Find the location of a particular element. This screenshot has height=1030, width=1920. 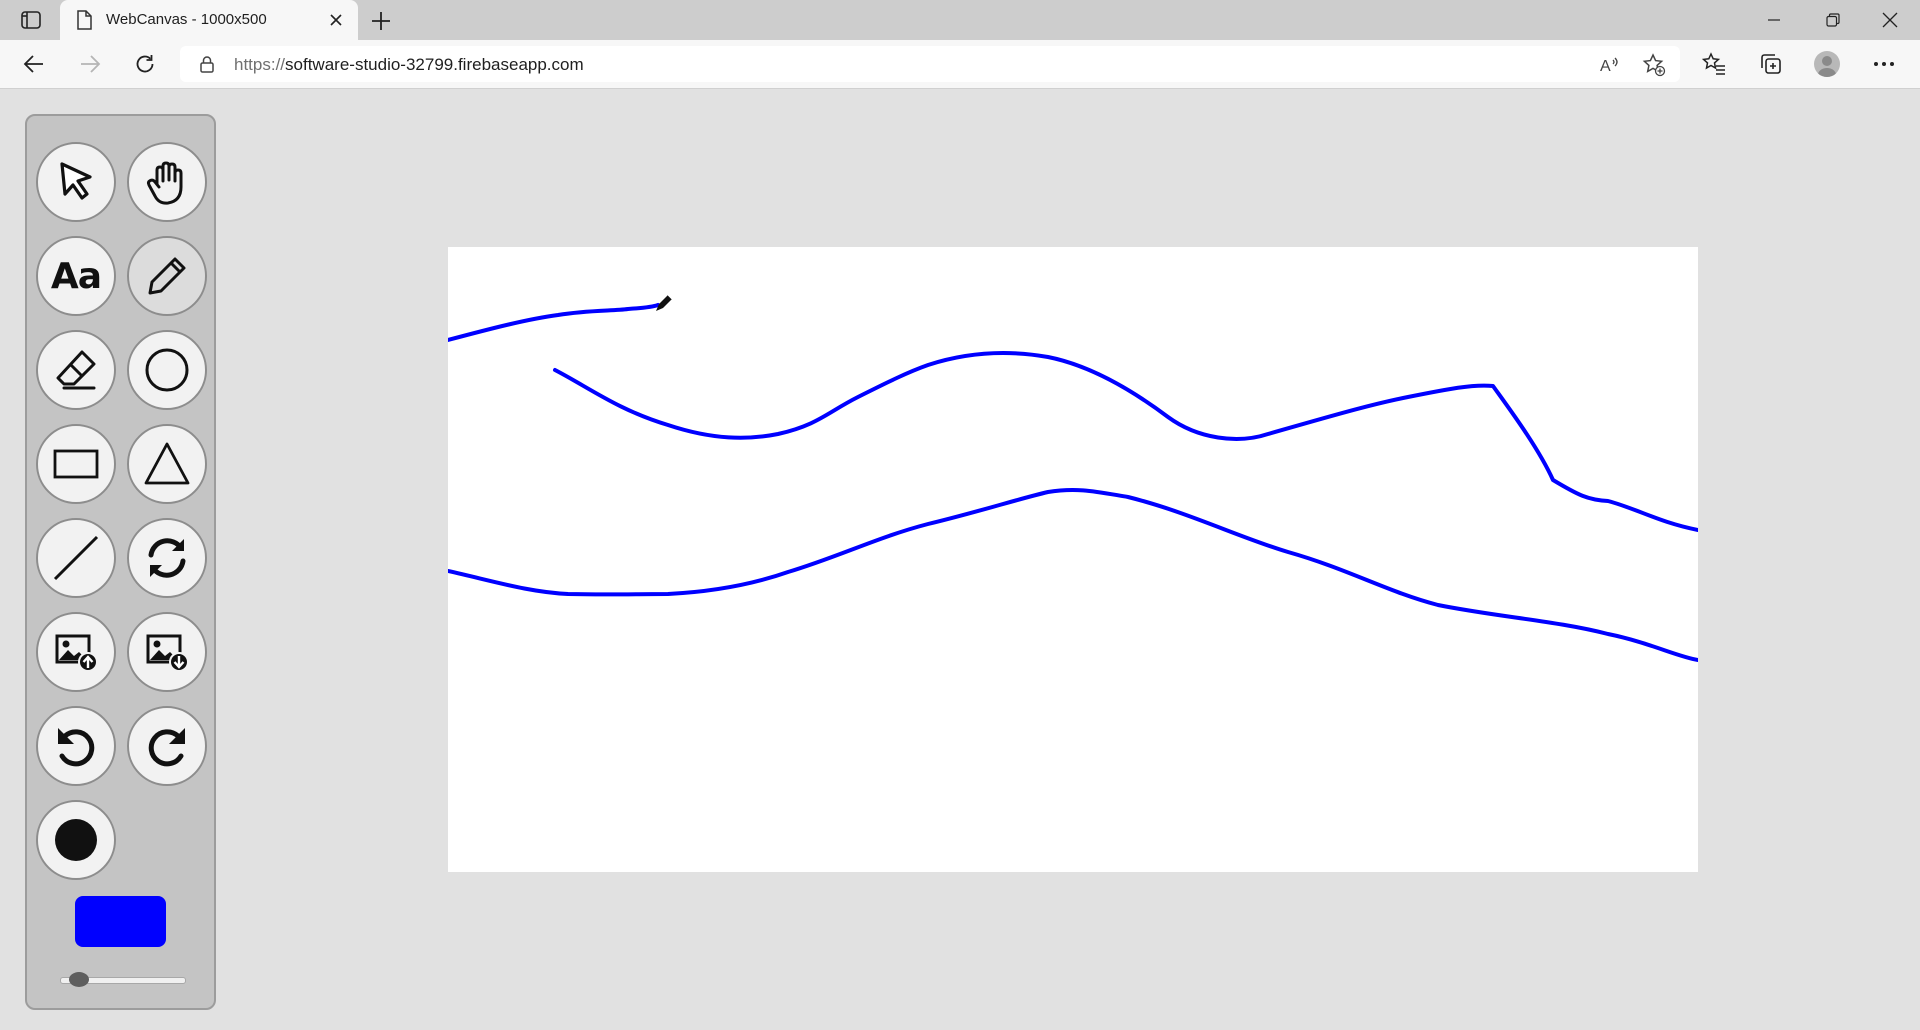

pencil-cursor-icon is located at coordinates (664, 302).